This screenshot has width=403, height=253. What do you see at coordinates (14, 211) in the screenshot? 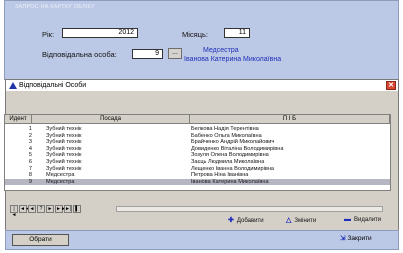
I see `nav-button-0: |◄` at bounding box center [14, 211].